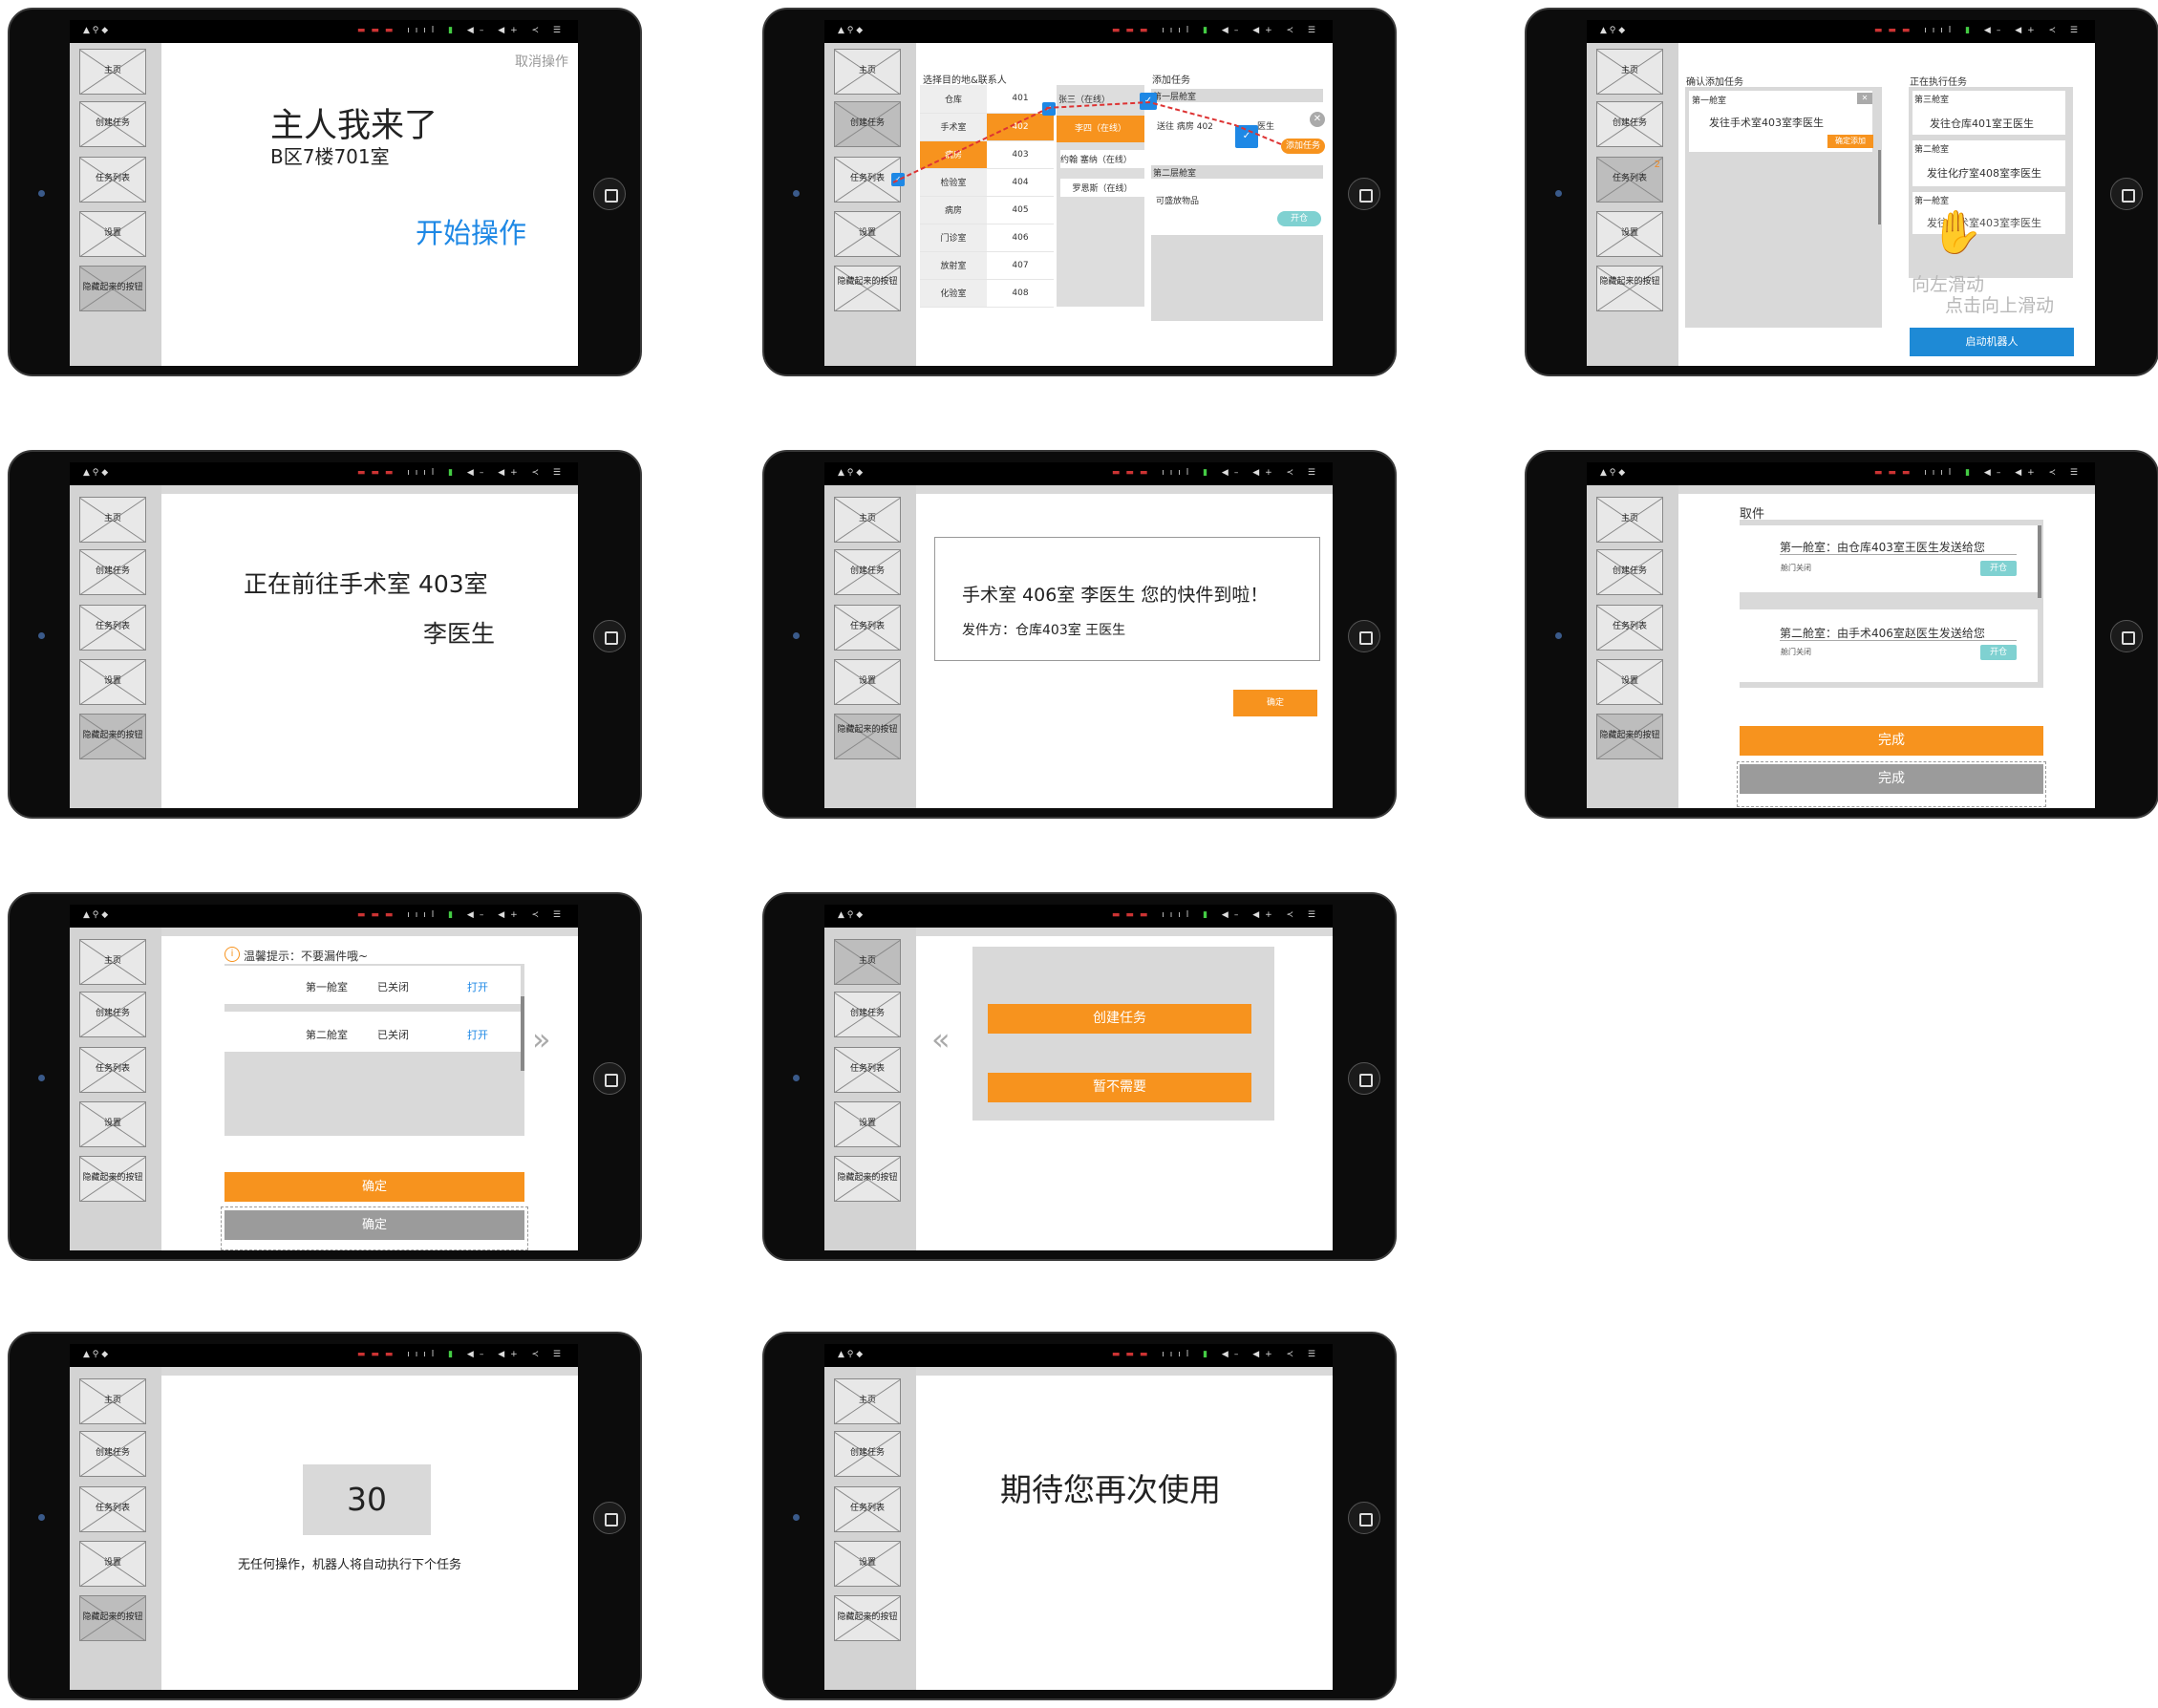 The width and height of the screenshot is (2158, 1708). Describe the element at coordinates (1882, 547) in the screenshot. I see `pickup-item-text: 第一舱室：由仓库403室王医生发送给您` at that location.